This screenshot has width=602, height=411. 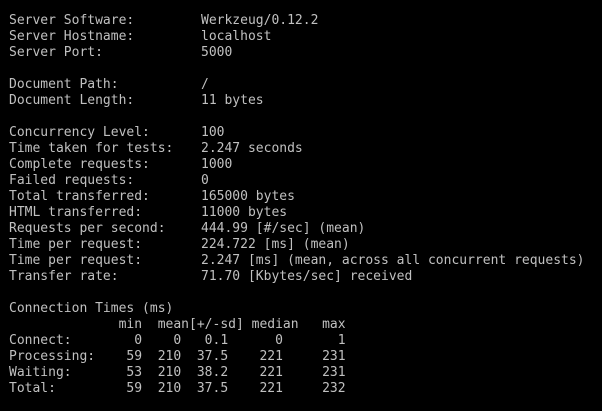 What do you see at coordinates (64, 276) in the screenshot?
I see `line-label: Transfer rate:` at bounding box center [64, 276].